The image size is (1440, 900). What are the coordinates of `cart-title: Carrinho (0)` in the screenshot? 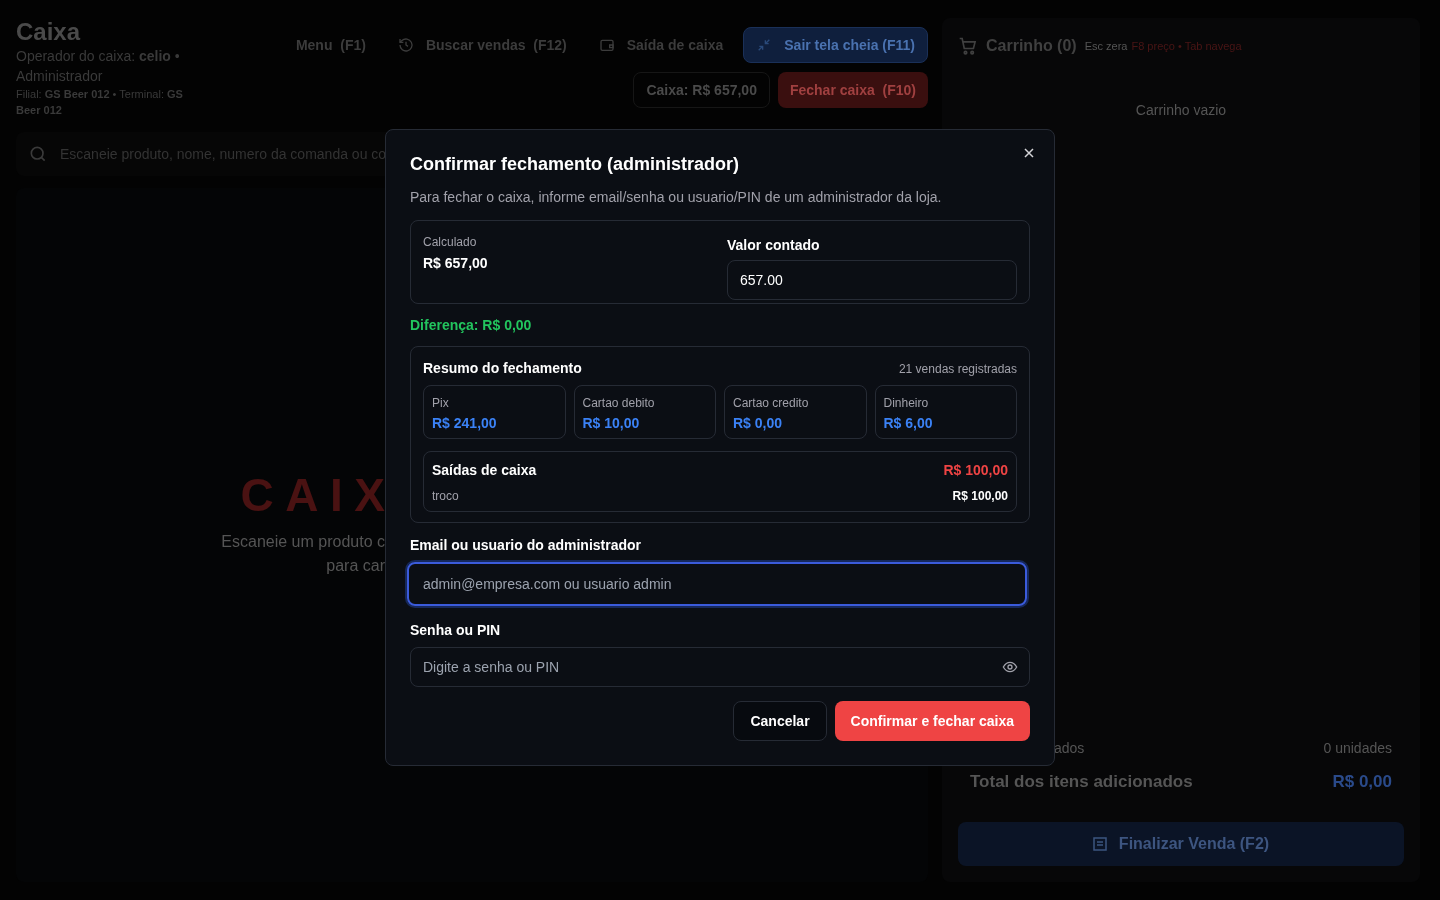 It's located at (1031, 46).